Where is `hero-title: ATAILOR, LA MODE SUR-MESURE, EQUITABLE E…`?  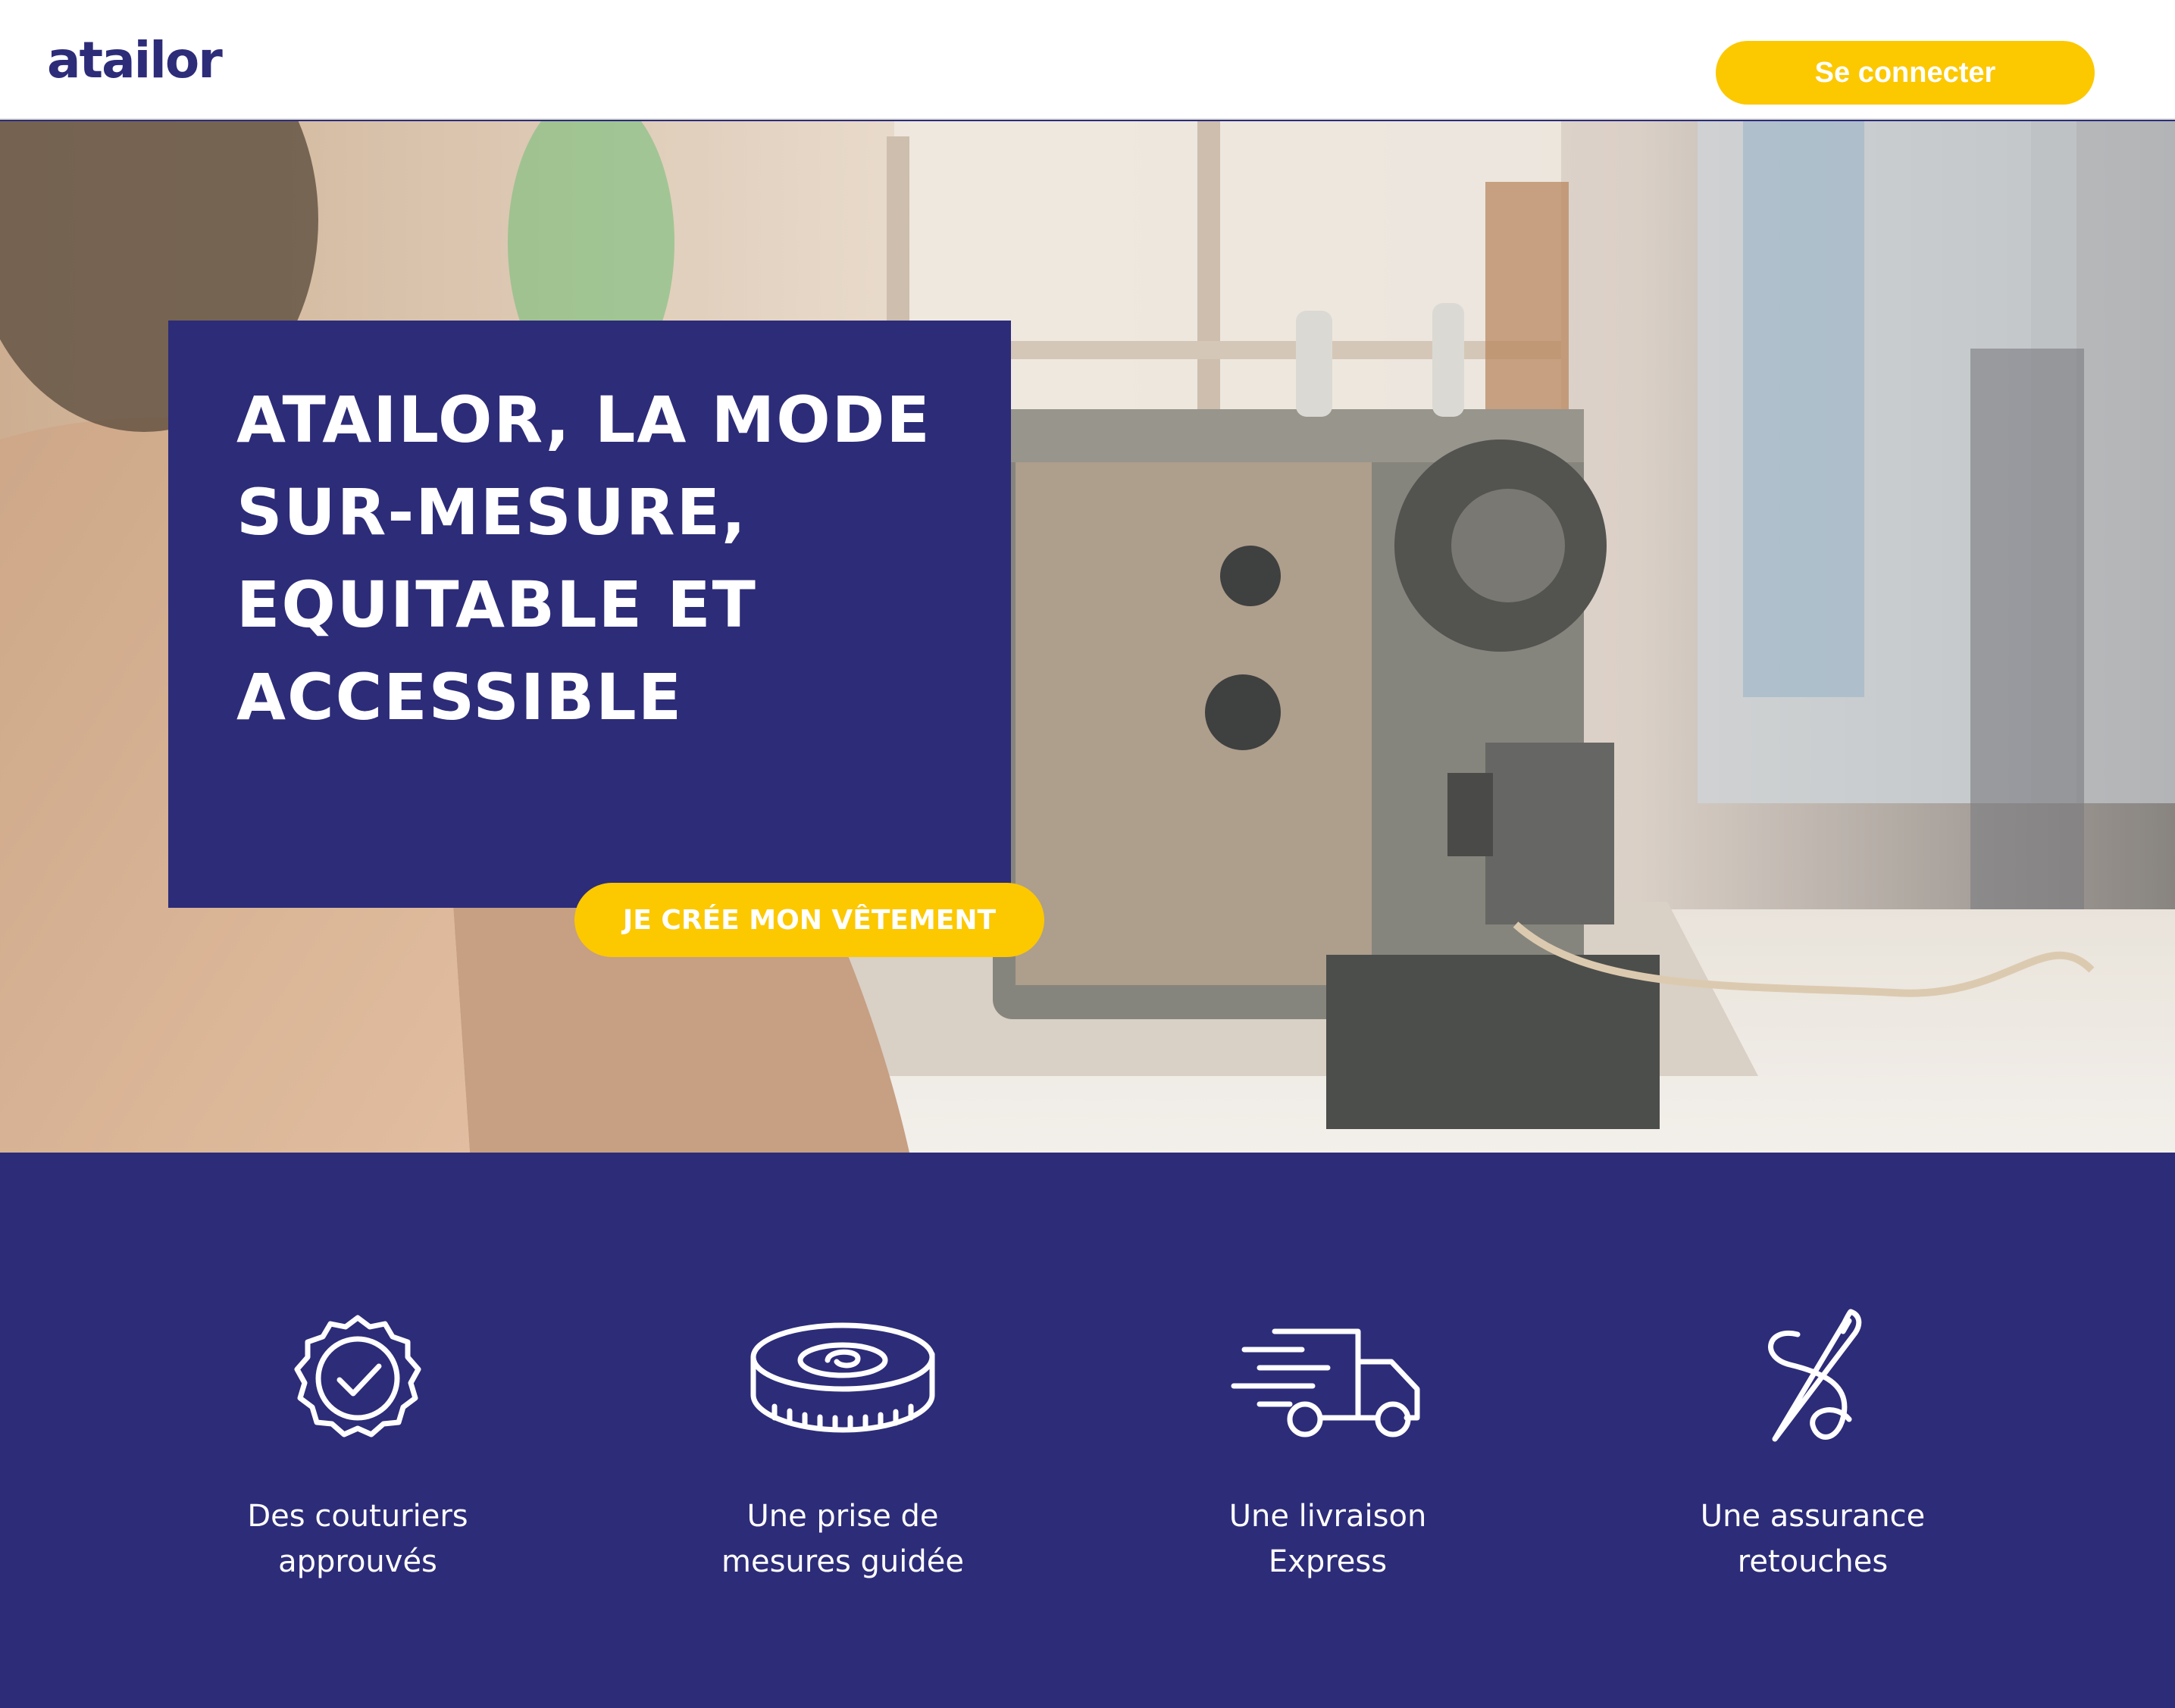
hero-title: ATAILOR, LA MODE SUR-MESURE, EQUITABLE E… is located at coordinates (583, 558).